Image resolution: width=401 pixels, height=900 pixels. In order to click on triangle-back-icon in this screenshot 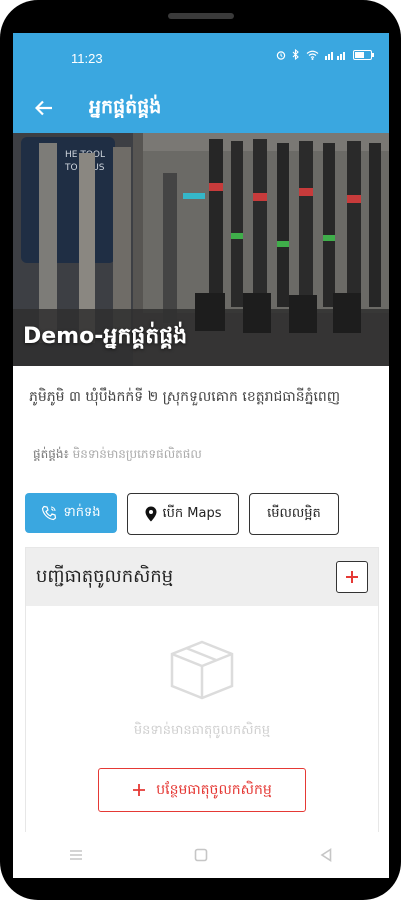, I will do `click(326, 855)`.